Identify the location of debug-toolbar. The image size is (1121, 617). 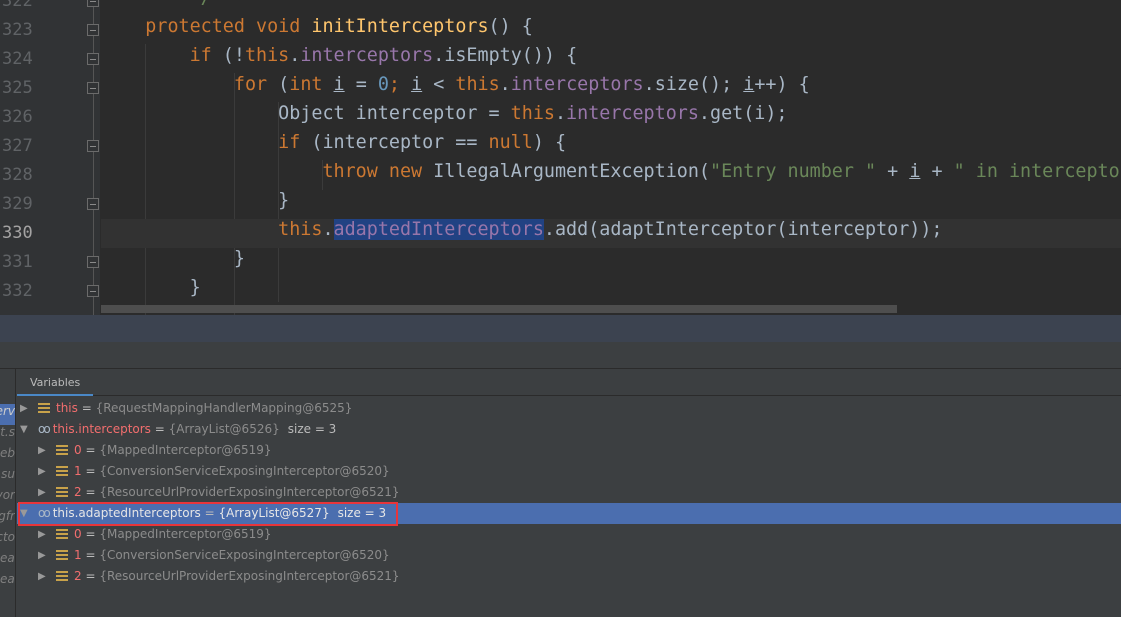
(560, 355).